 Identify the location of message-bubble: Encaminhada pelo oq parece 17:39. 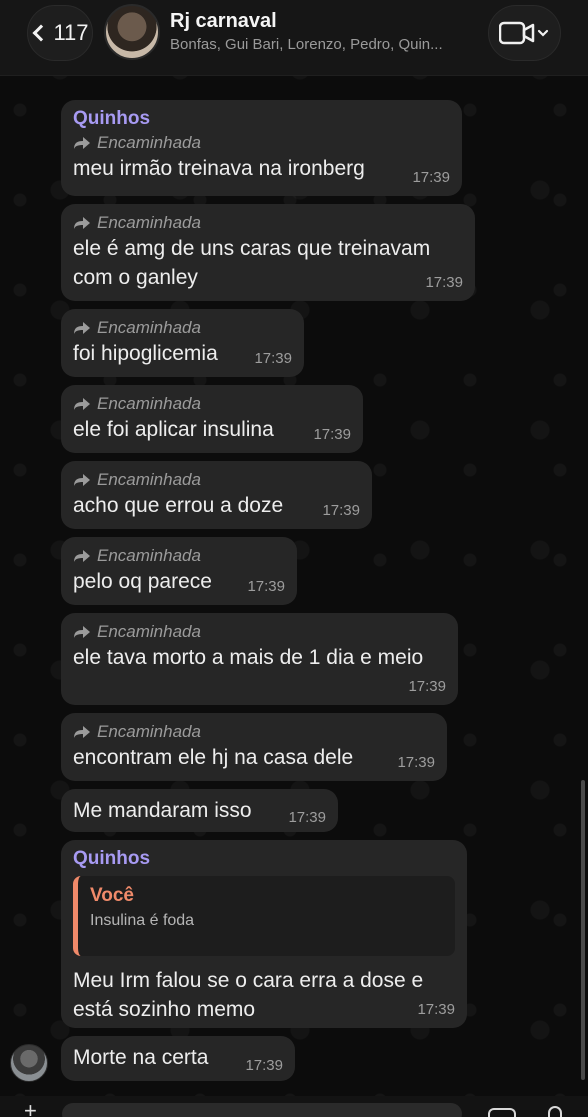
(179, 571).